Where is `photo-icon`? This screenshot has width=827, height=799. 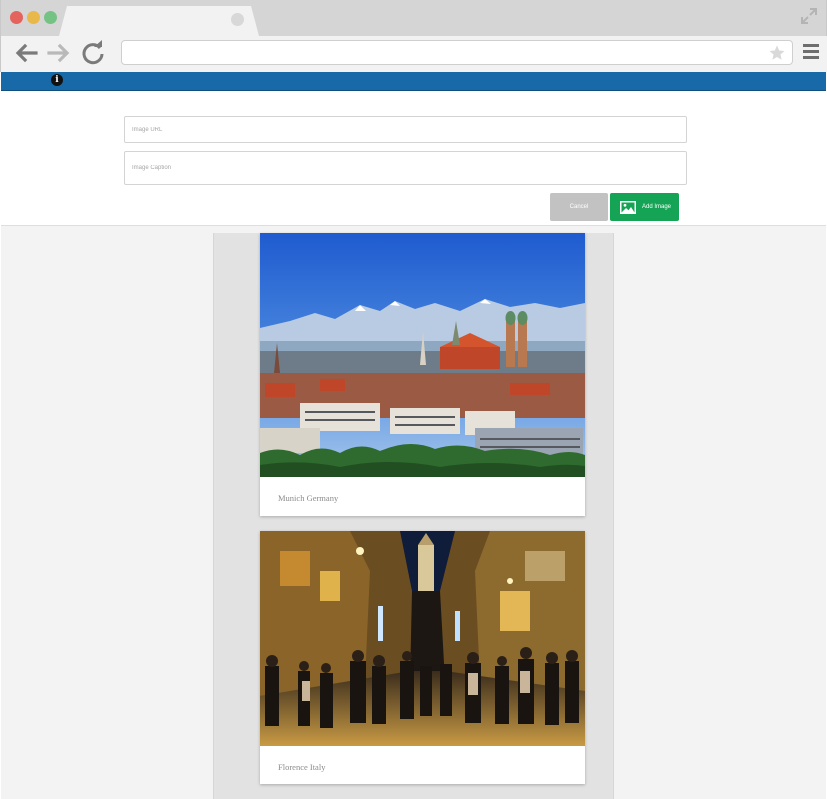 photo-icon is located at coordinates (628, 207).